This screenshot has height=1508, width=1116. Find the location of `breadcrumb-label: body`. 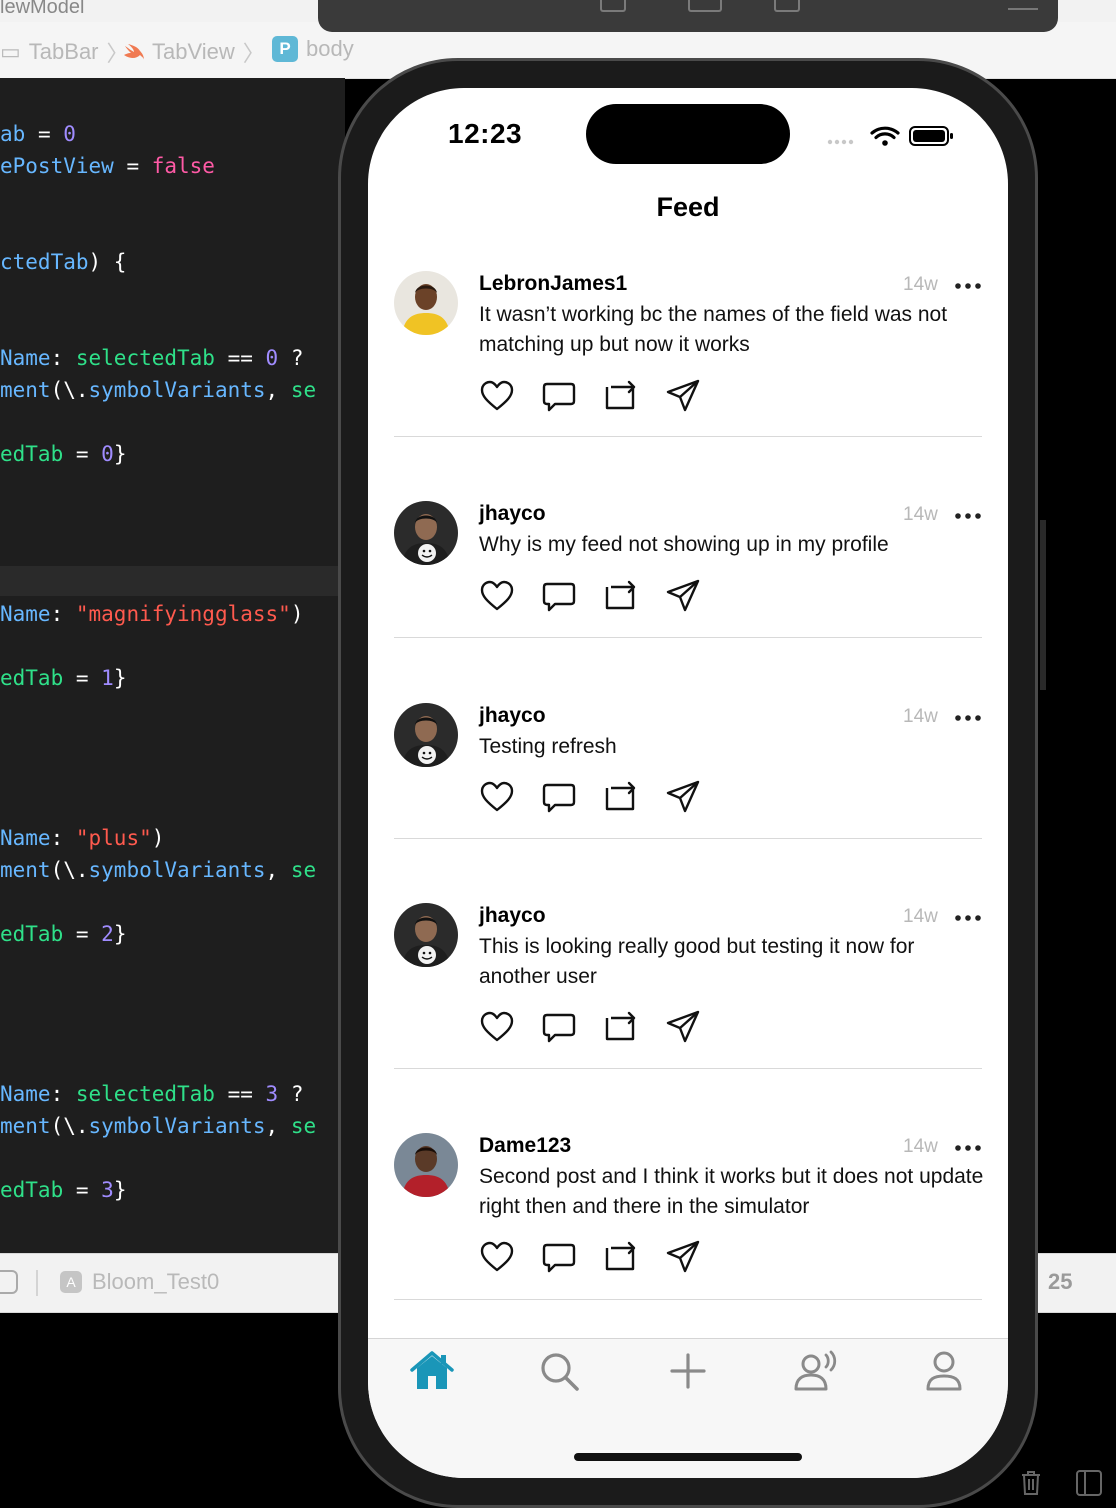

breadcrumb-label: body is located at coordinates (330, 48).